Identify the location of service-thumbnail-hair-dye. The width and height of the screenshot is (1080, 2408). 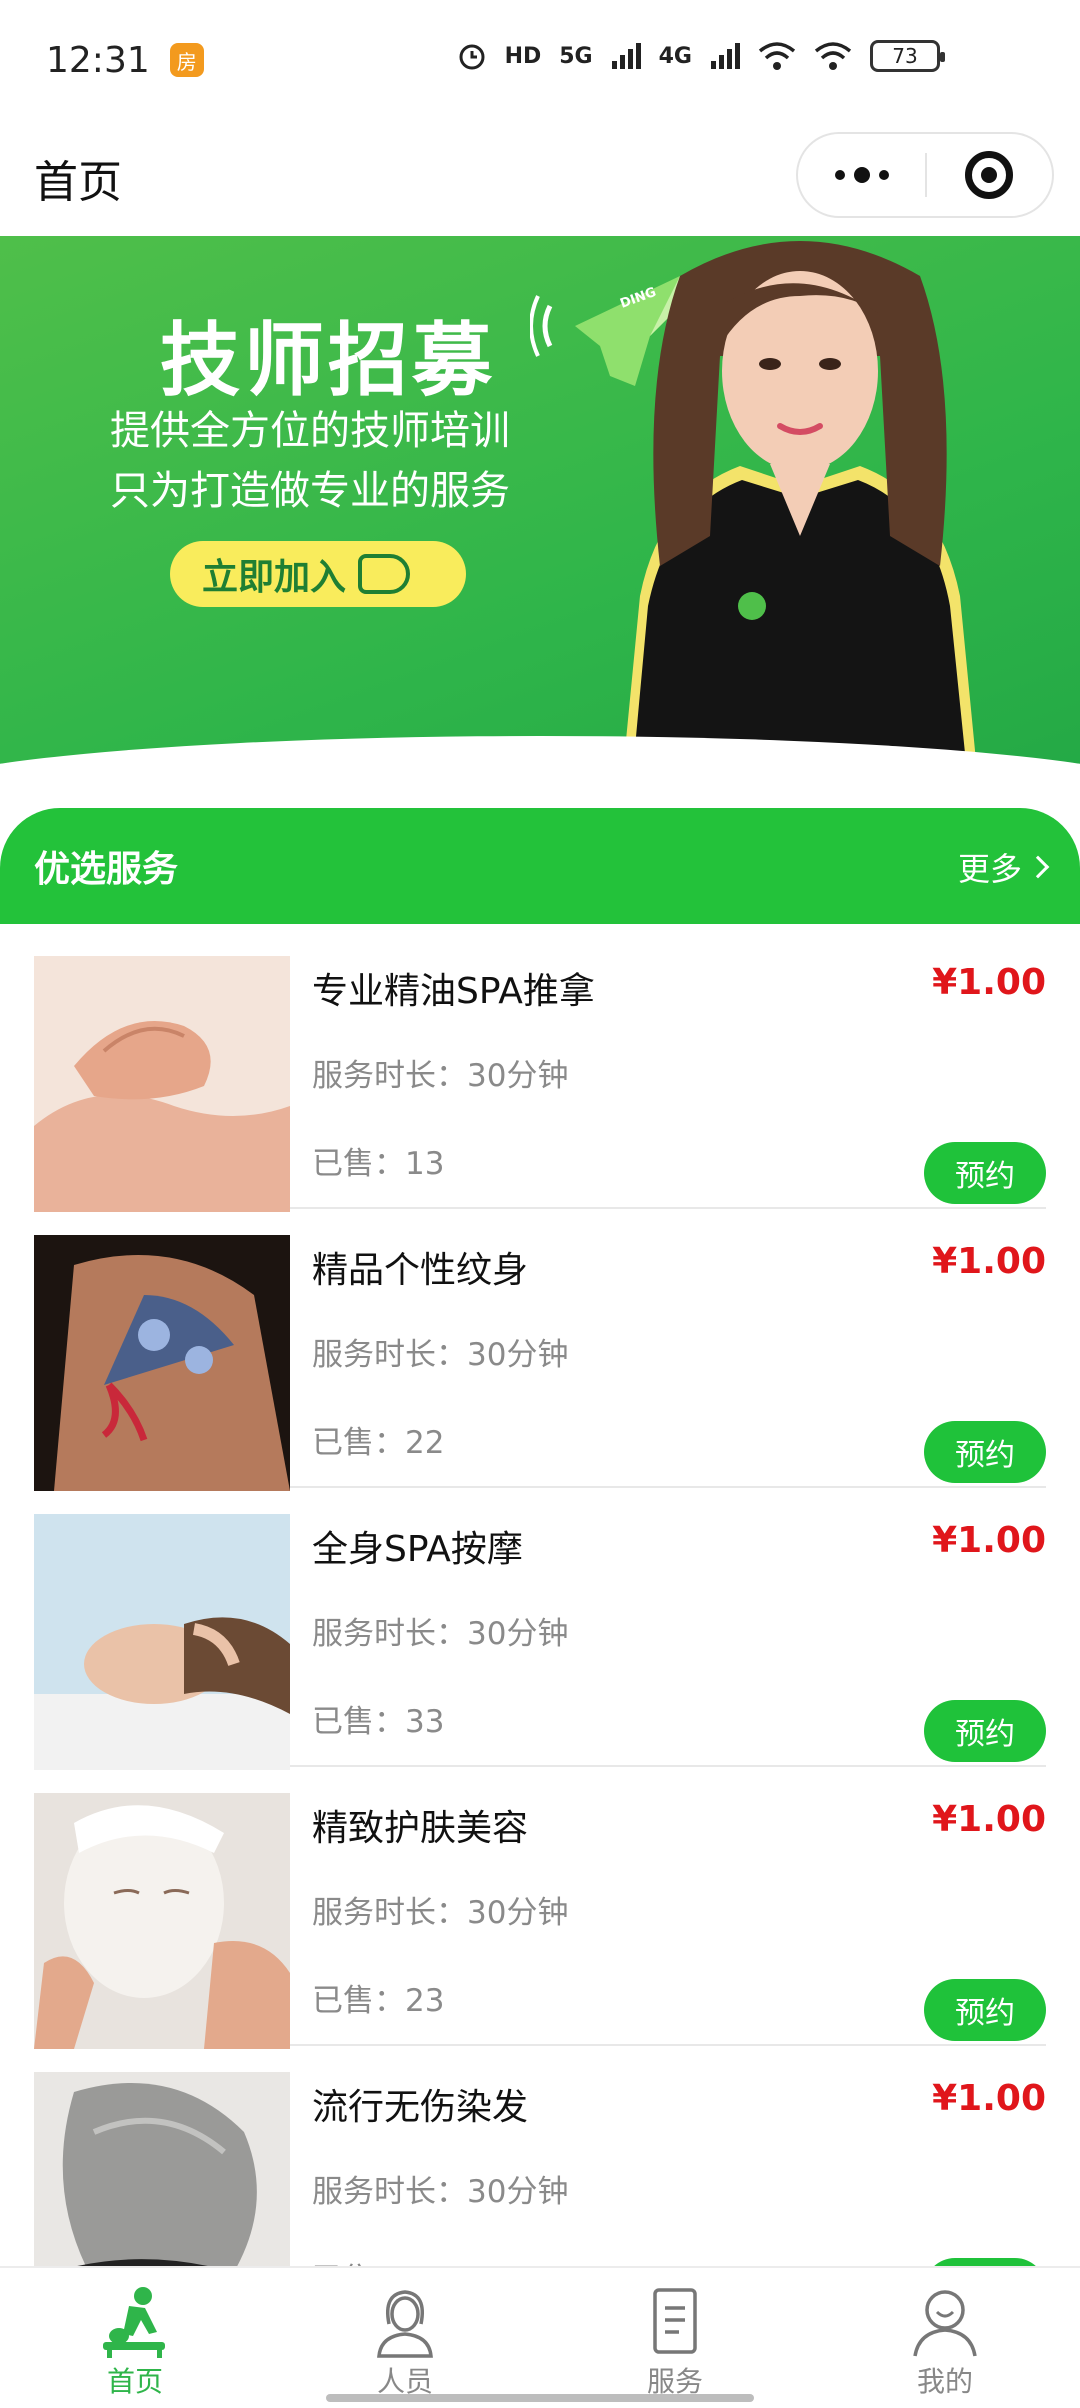
(162, 2169).